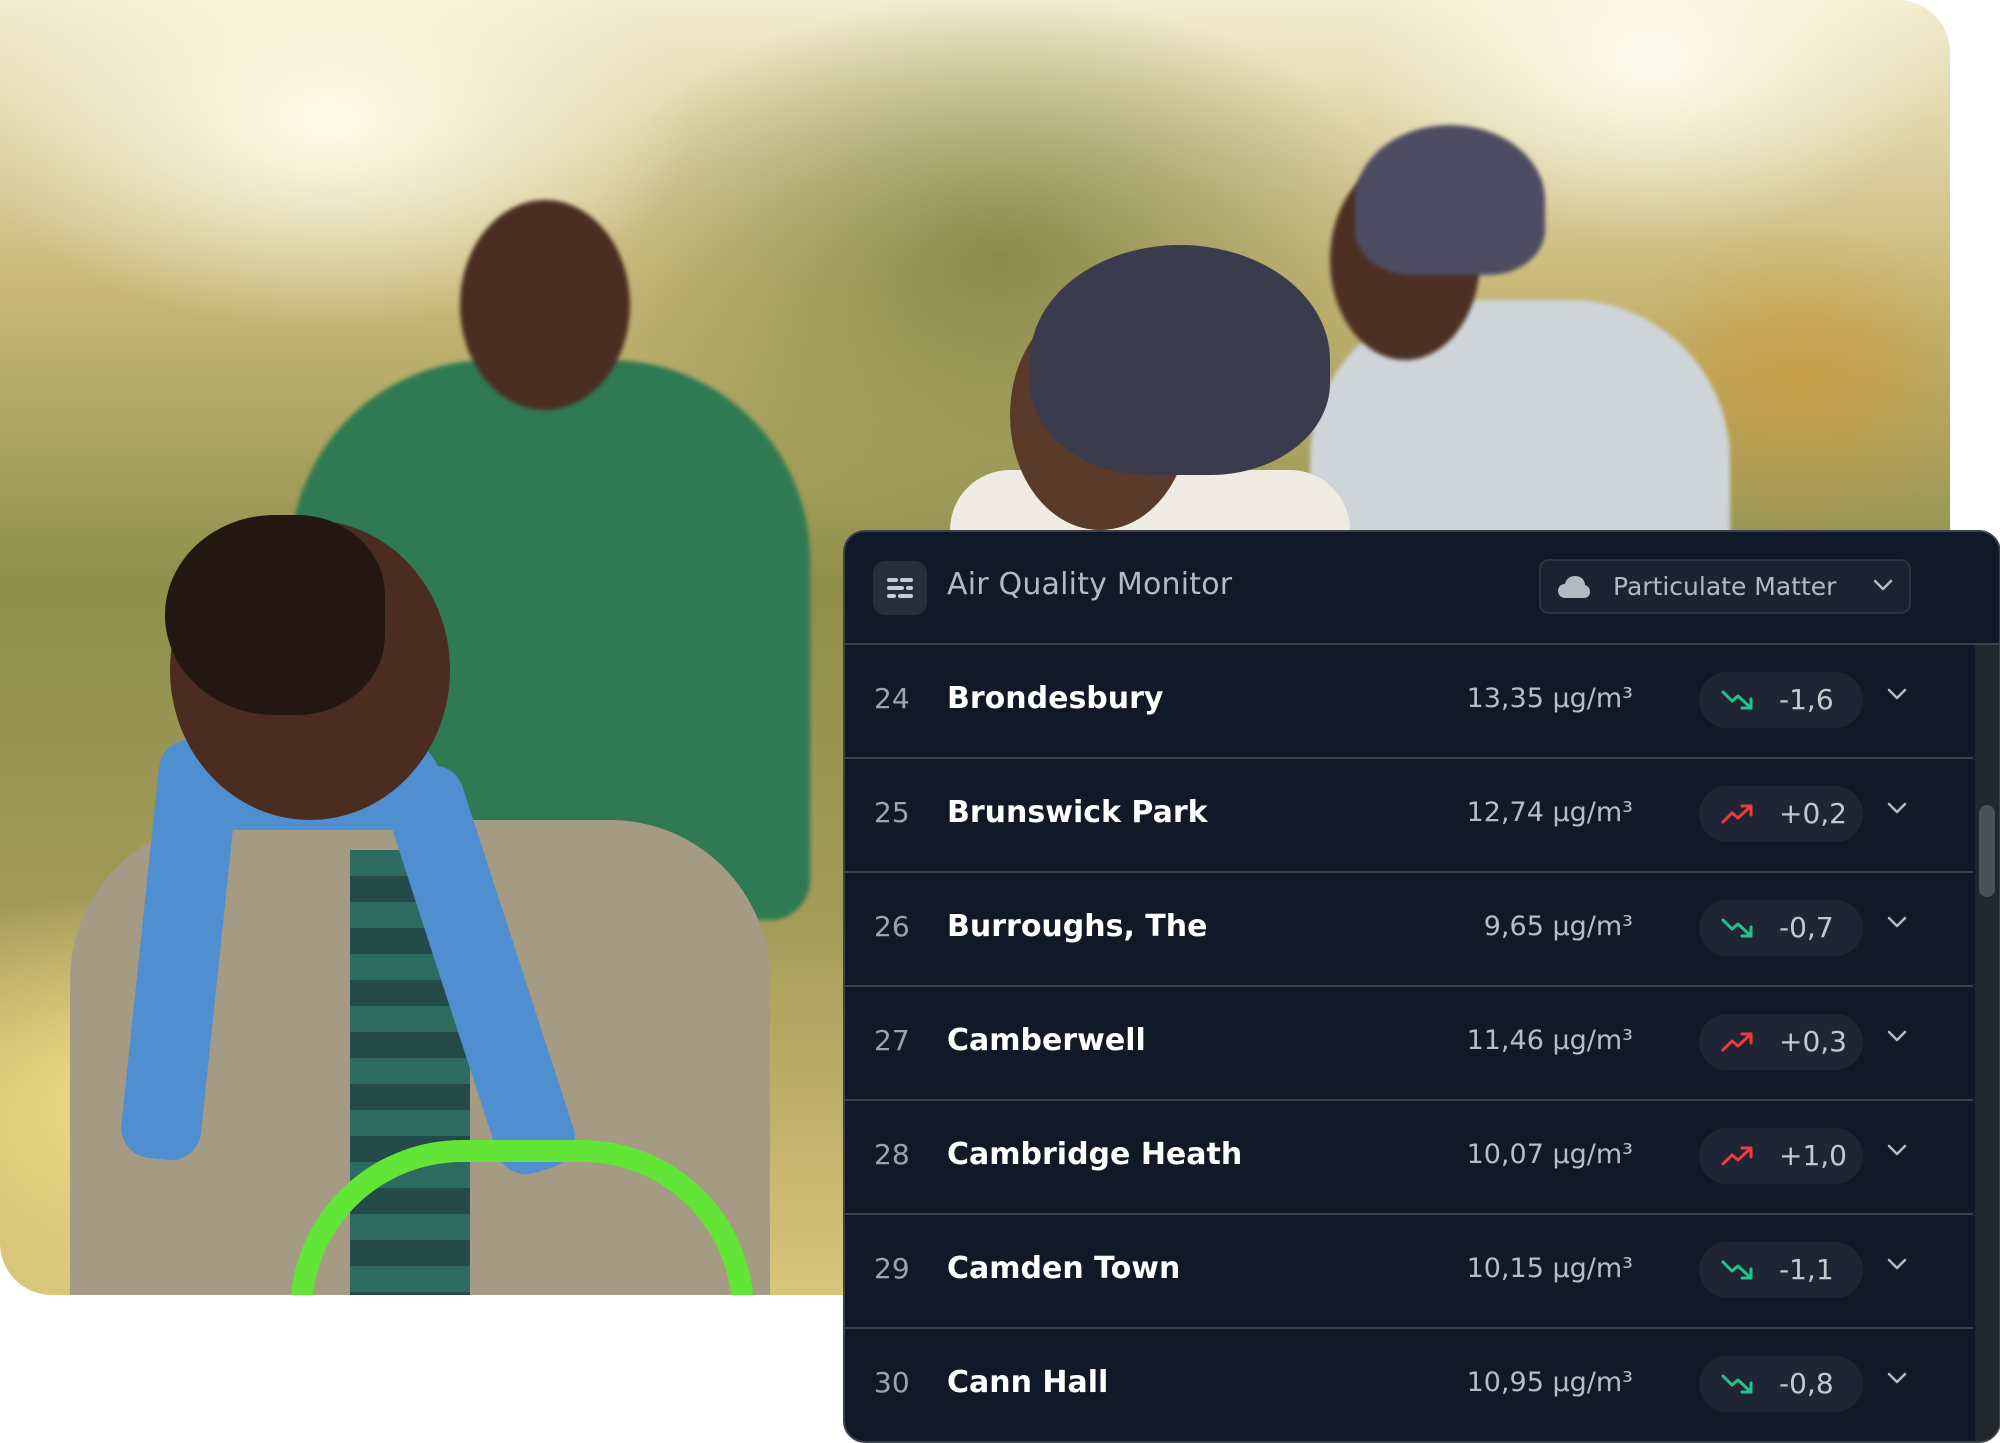  I want to click on trend-delta: +0,3, so click(1813, 1041).